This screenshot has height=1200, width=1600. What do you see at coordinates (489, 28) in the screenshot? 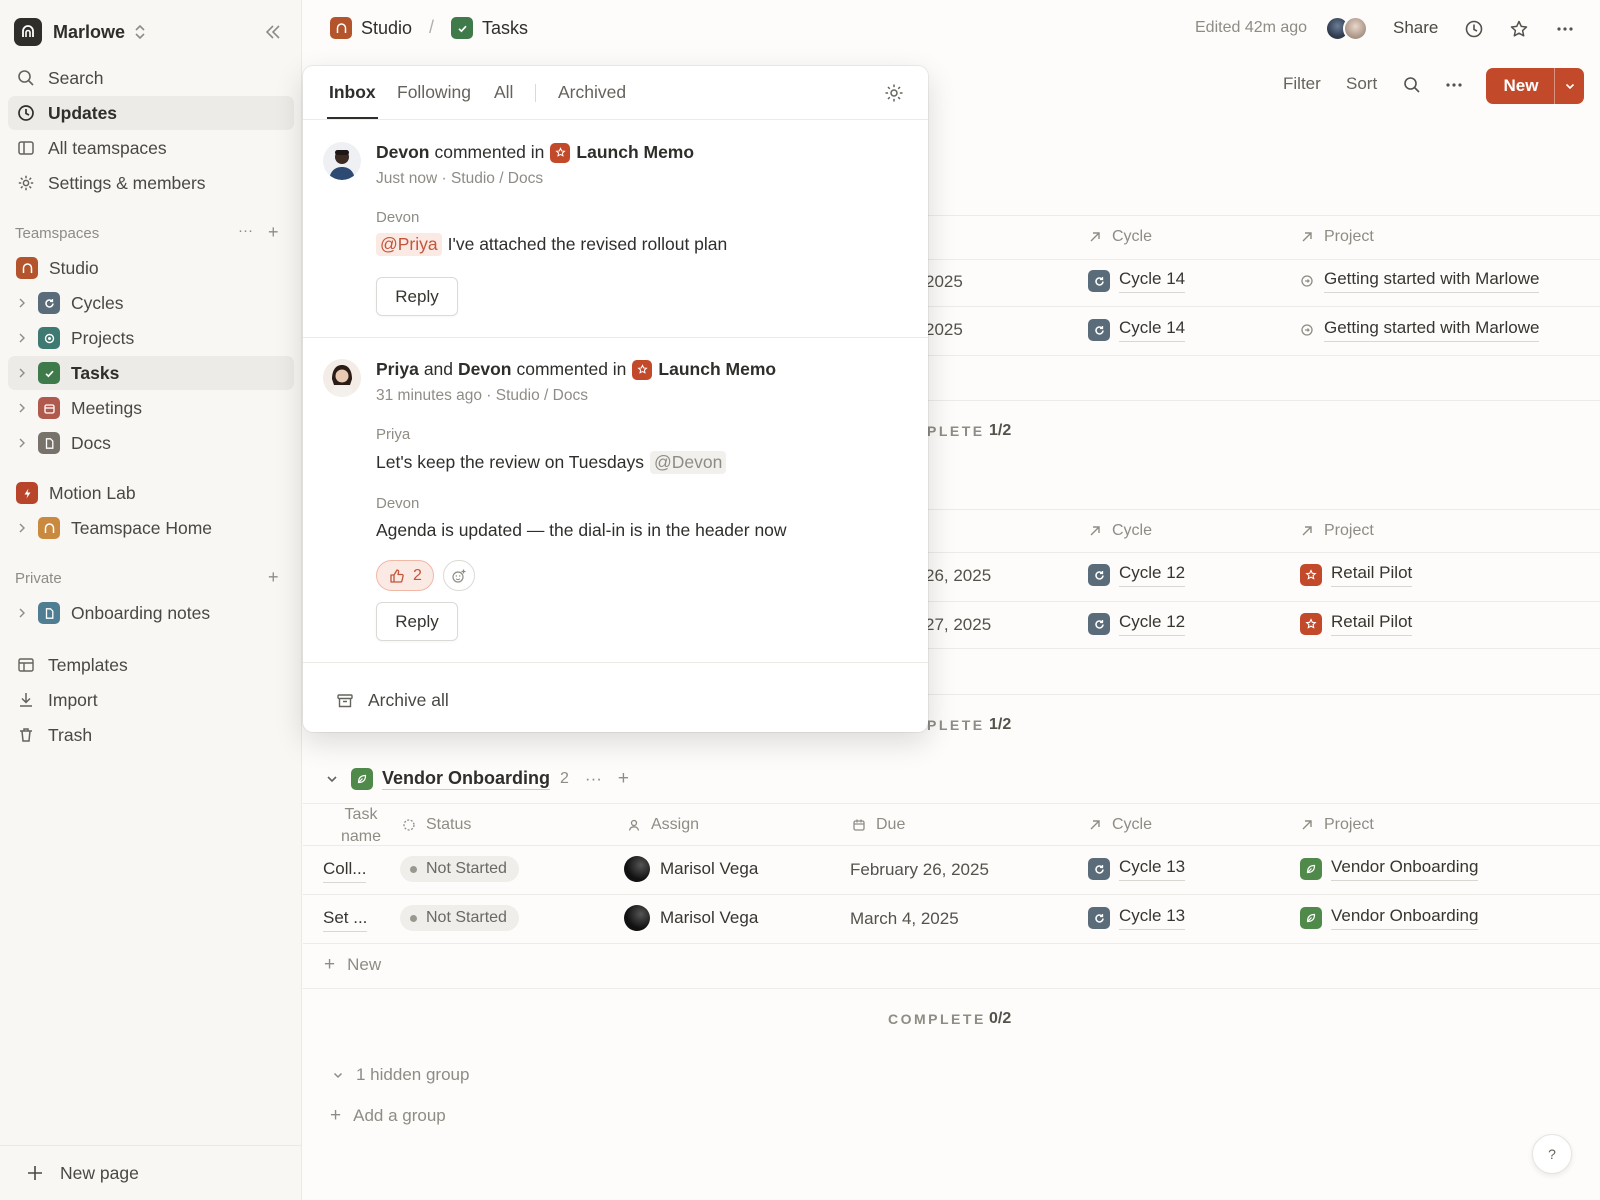
I see `breadcrumb-tasks: Tasks` at bounding box center [489, 28].